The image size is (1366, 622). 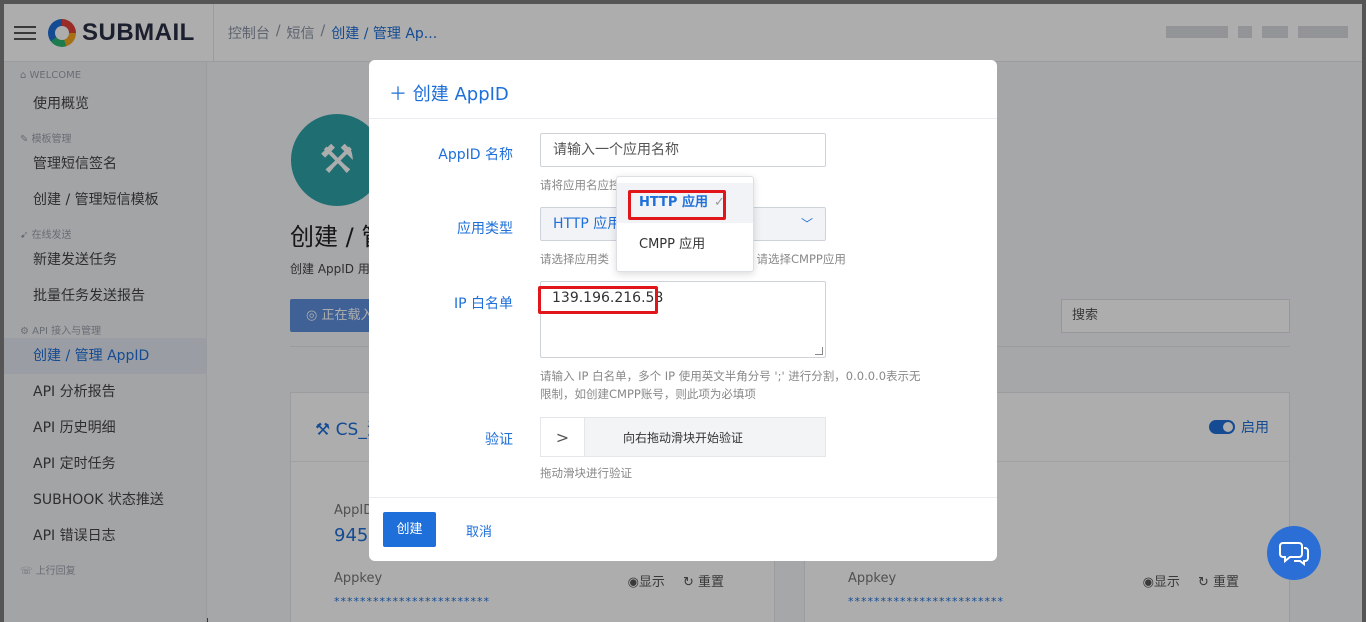 What do you see at coordinates (449, 94) in the screenshot?
I see `modal-title: ＋ 创建 AppID` at bounding box center [449, 94].